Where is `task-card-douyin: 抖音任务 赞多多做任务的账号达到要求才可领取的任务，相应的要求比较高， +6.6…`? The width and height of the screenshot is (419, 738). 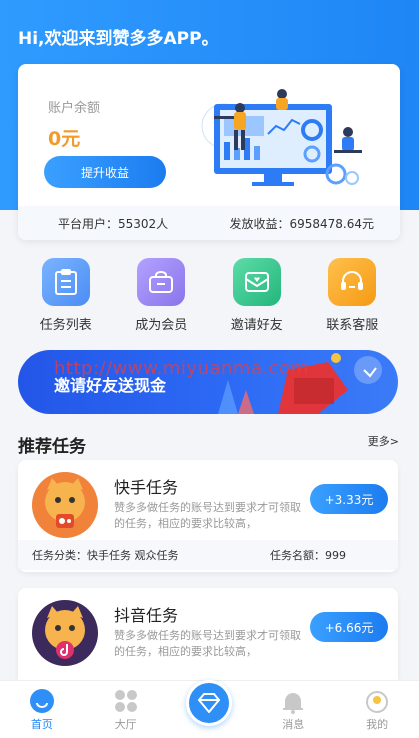
task-card-douyin: 抖音任务 赞多多做任务的账号达到要求才可领取的任务，相应的要求比较高， +6.6… is located at coordinates (208, 634).